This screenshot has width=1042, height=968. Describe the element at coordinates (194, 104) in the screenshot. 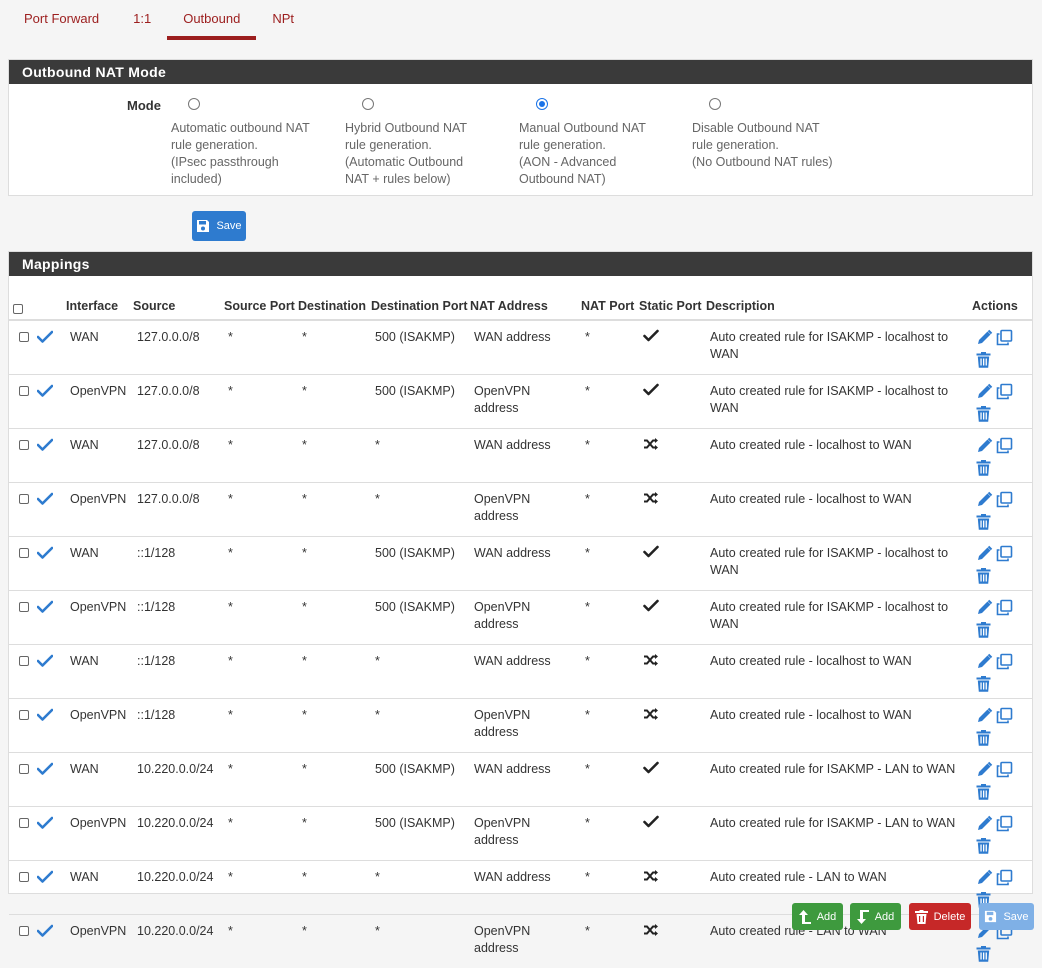

I see `mode-radio-automatic` at that location.